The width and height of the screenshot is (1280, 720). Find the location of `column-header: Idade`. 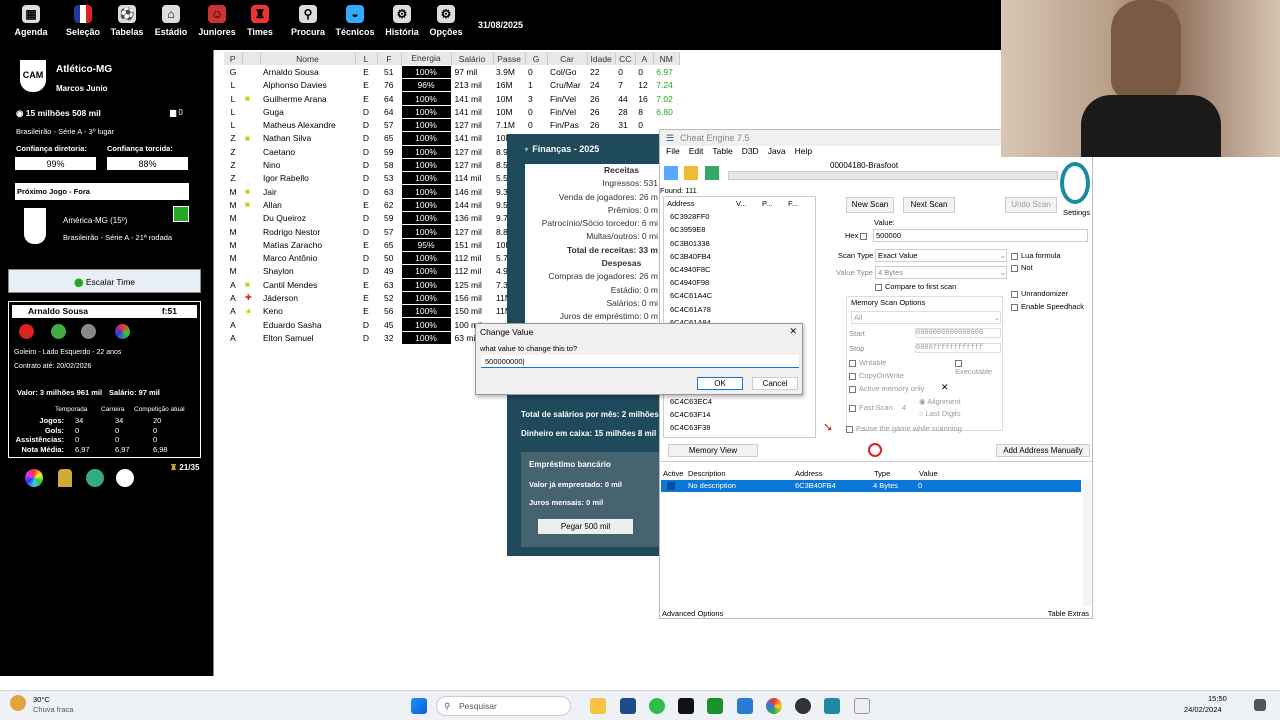

column-header: Idade is located at coordinates (601, 59).